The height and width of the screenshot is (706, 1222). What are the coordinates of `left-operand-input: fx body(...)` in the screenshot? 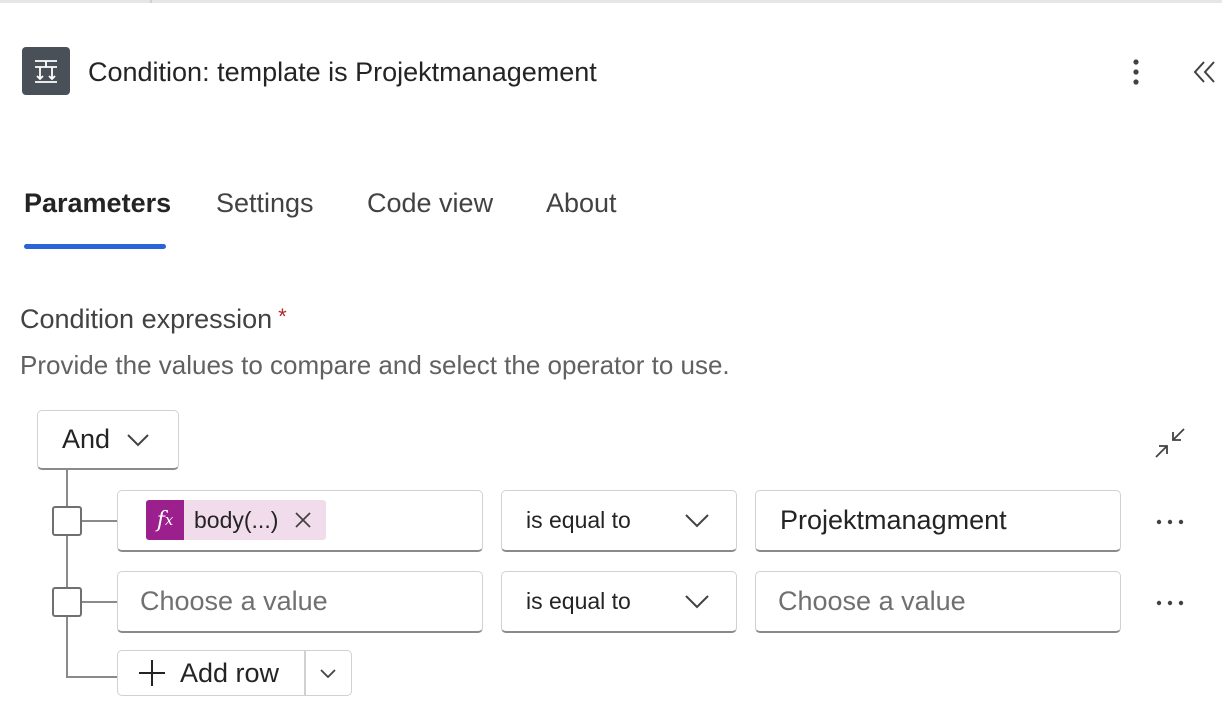 It's located at (300, 521).